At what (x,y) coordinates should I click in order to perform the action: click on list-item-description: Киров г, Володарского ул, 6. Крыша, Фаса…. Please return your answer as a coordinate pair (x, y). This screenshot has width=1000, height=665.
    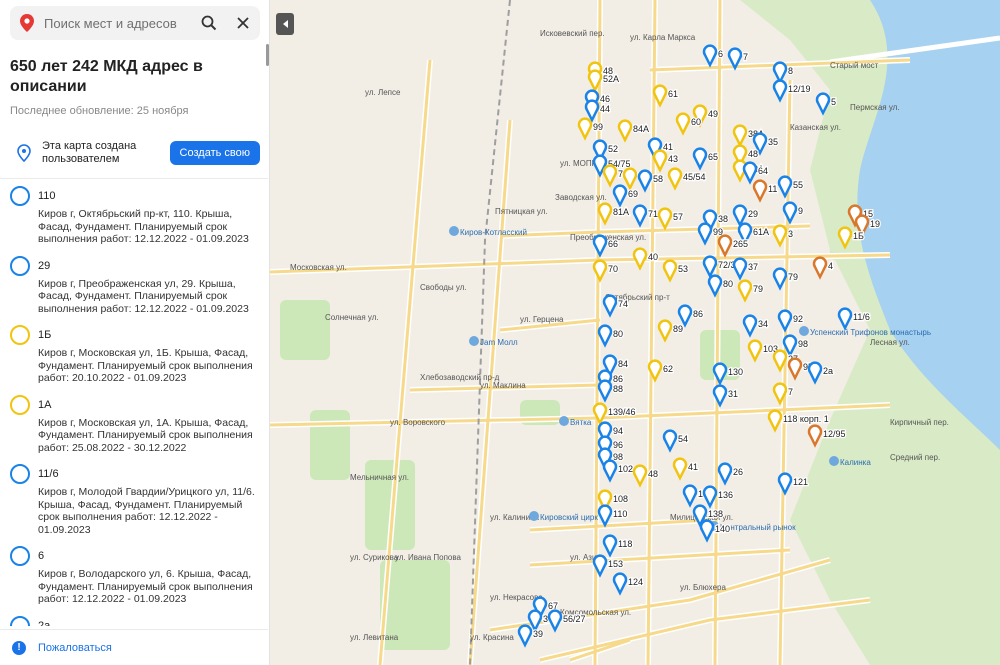
    Looking at the image, I should click on (145, 586).